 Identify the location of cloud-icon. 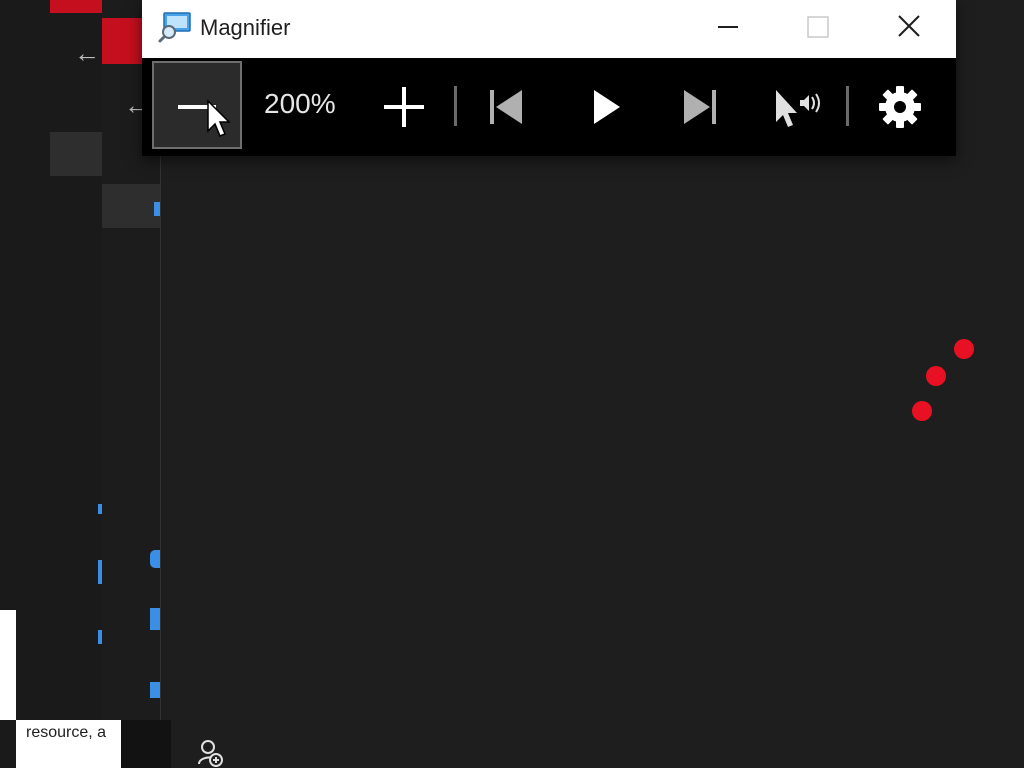
(155, 559).